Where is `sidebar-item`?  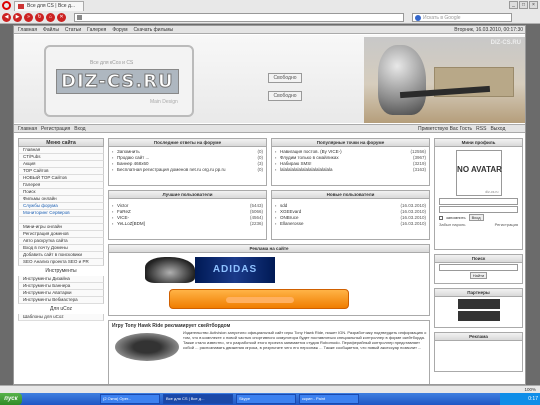
sidebar-item is located at coordinates (61, 220).